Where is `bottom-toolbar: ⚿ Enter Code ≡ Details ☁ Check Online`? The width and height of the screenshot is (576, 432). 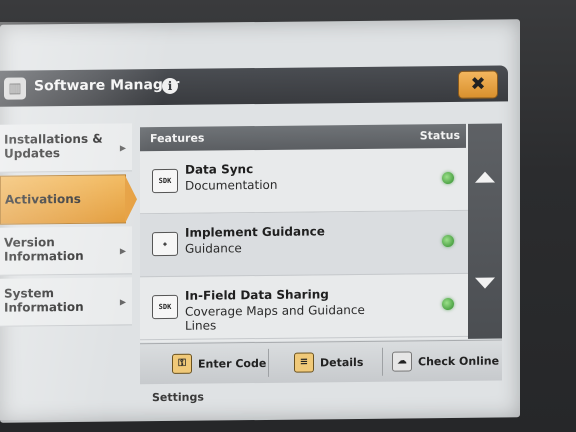
bottom-toolbar: ⚿ Enter Code ≡ Details ☁ Check Online is located at coordinates (321, 362).